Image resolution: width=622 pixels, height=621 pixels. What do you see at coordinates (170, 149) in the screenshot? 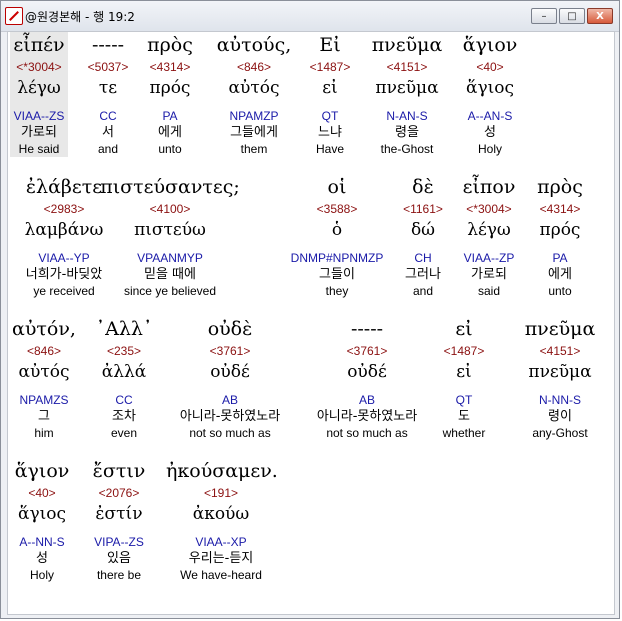
I see `english-gloss: unto` at bounding box center [170, 149].